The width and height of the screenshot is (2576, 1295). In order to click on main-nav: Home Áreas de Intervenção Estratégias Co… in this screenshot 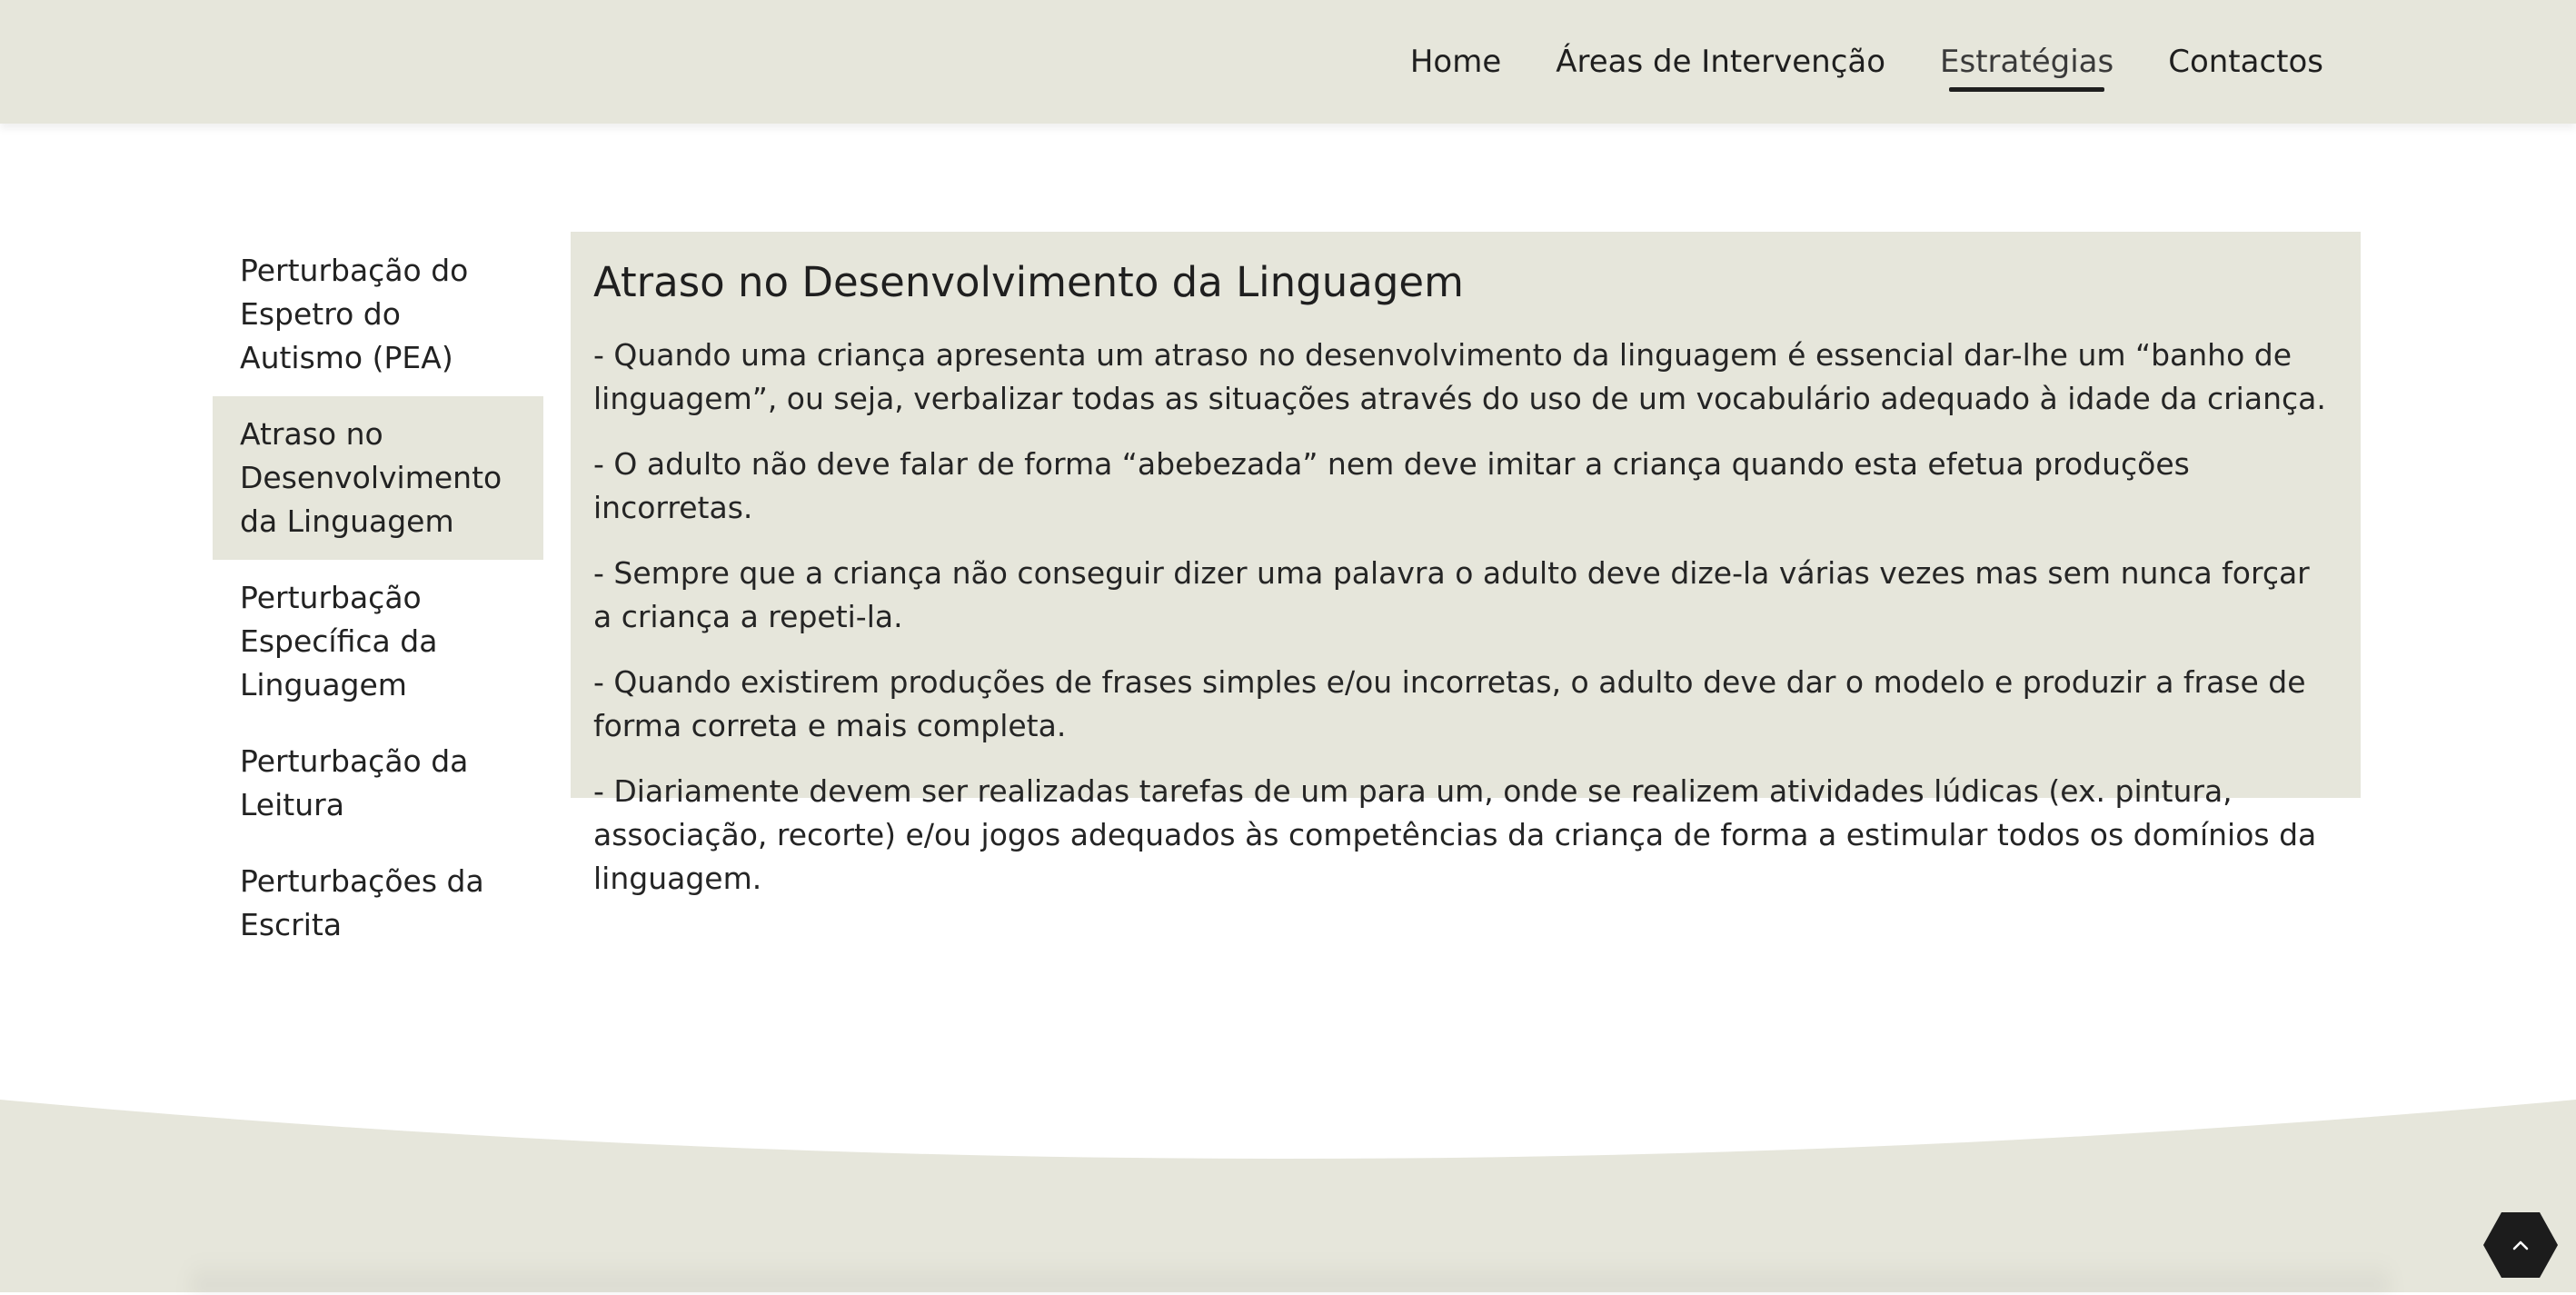, I will do `click(1840, 62)`.